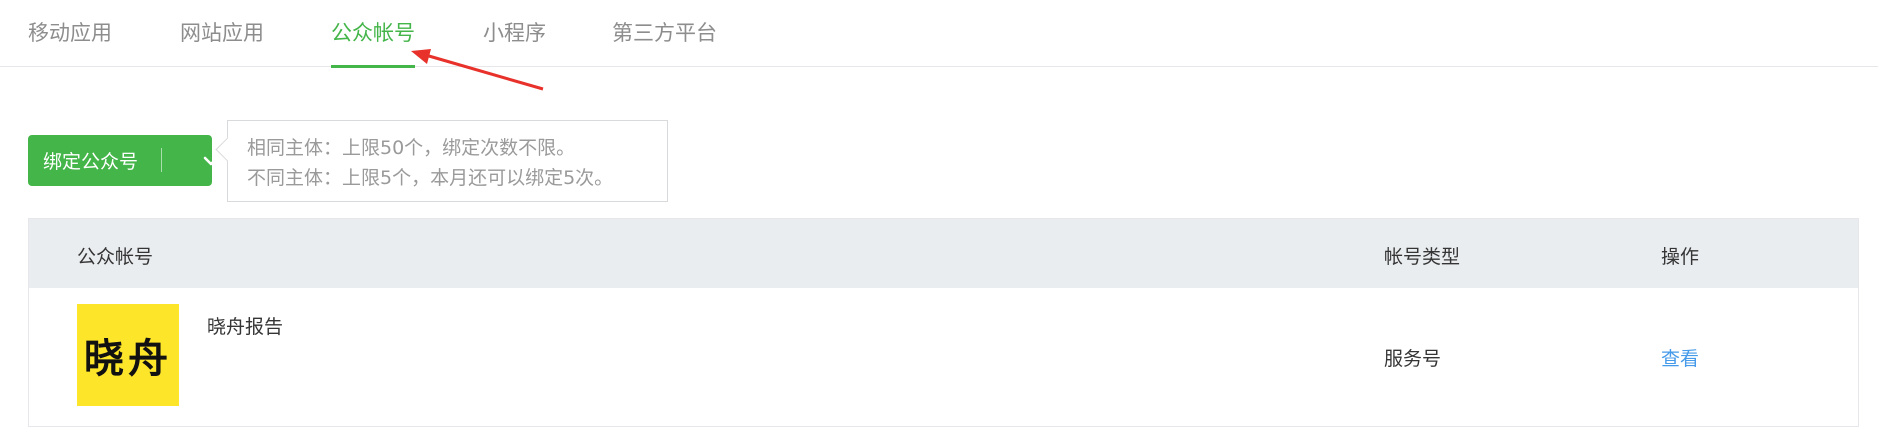 This screenshot has height=430, width=1878. What do you see at coordinates (1680, 257) in the screenshot?
I see `header-action: 操作` at bounding box center [1680, 257].